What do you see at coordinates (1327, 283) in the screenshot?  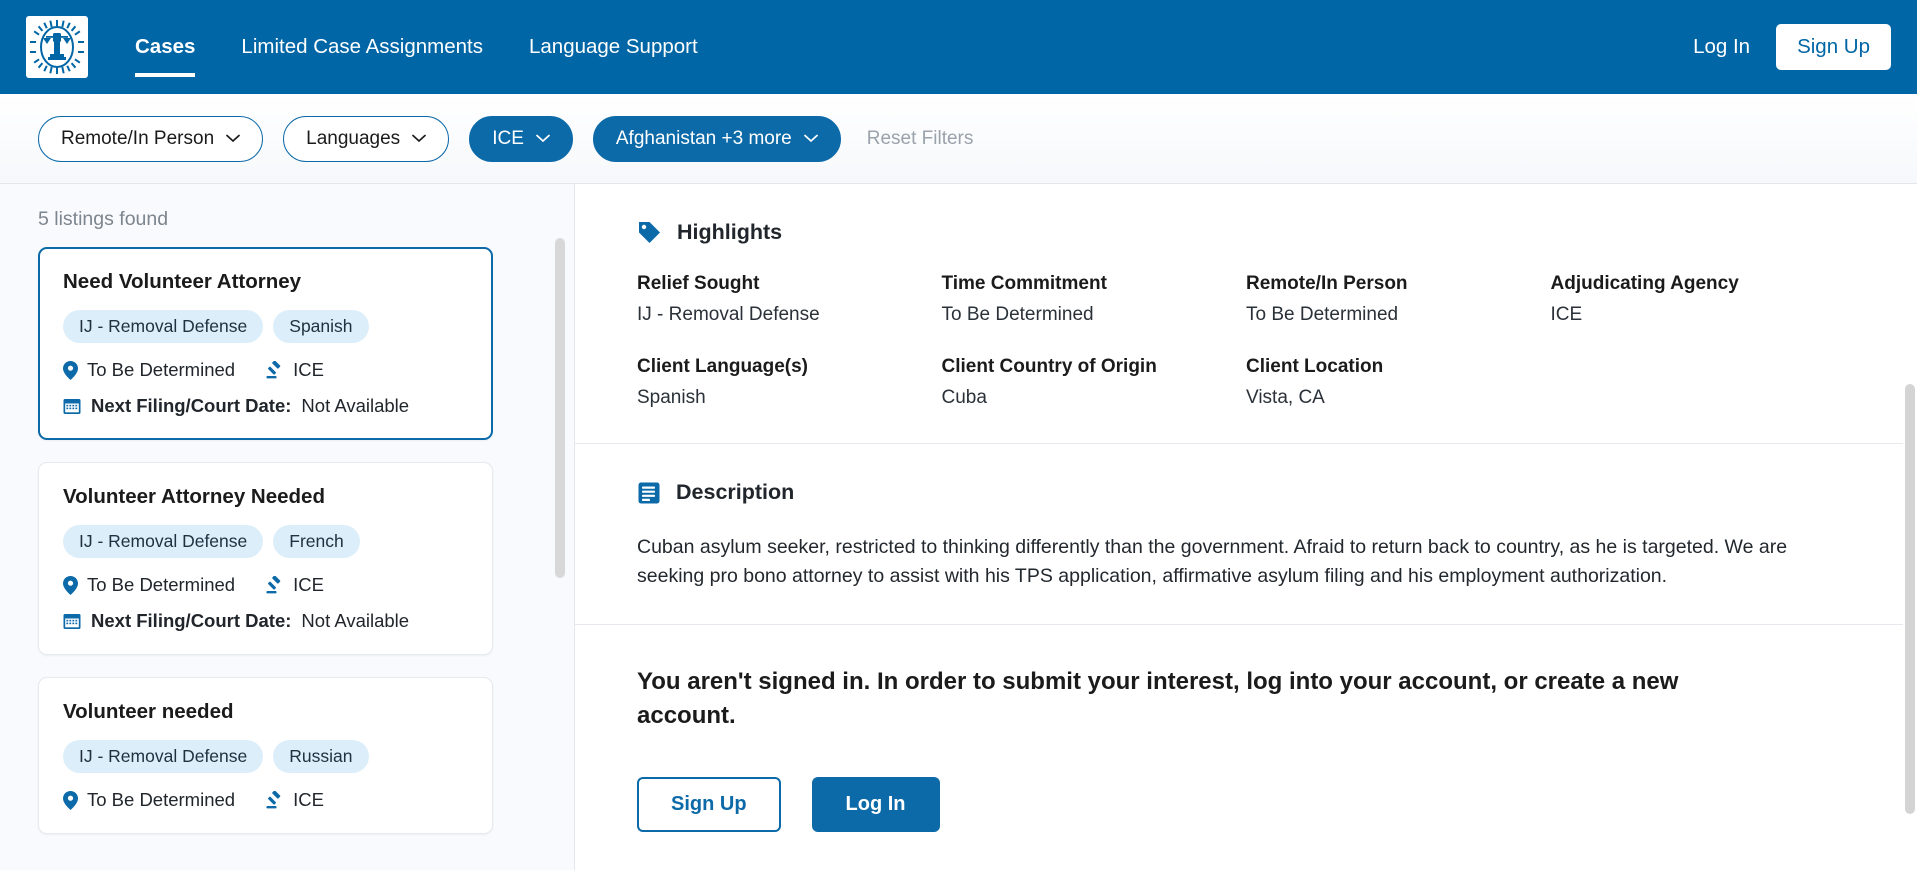 I see `highlight-label: Remote/In Person` at bounding box center [1327, 283].